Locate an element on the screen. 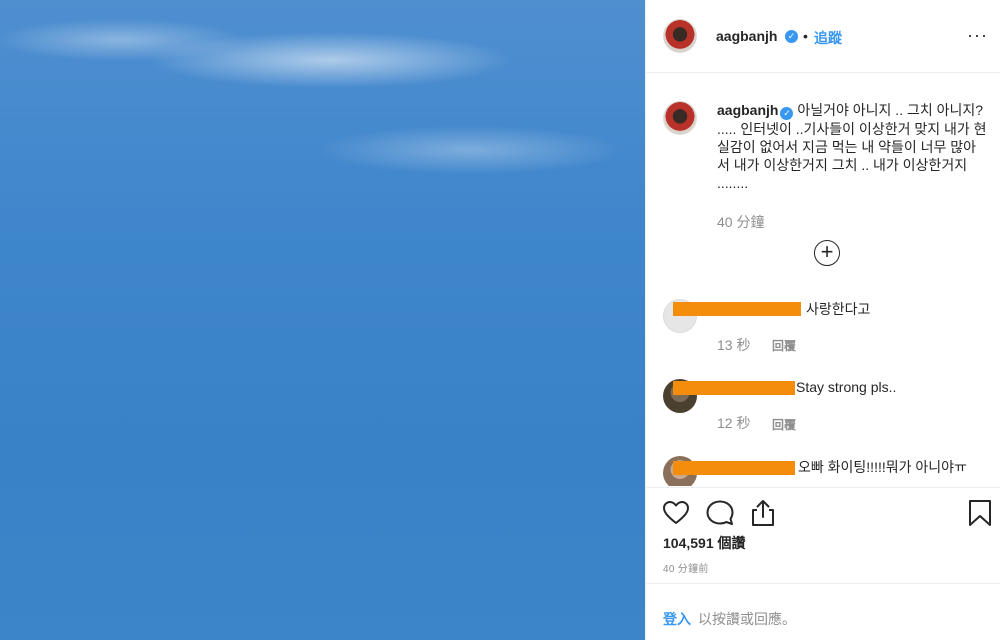  caption-username: aagbanjh is located at coordinates (747, 110).